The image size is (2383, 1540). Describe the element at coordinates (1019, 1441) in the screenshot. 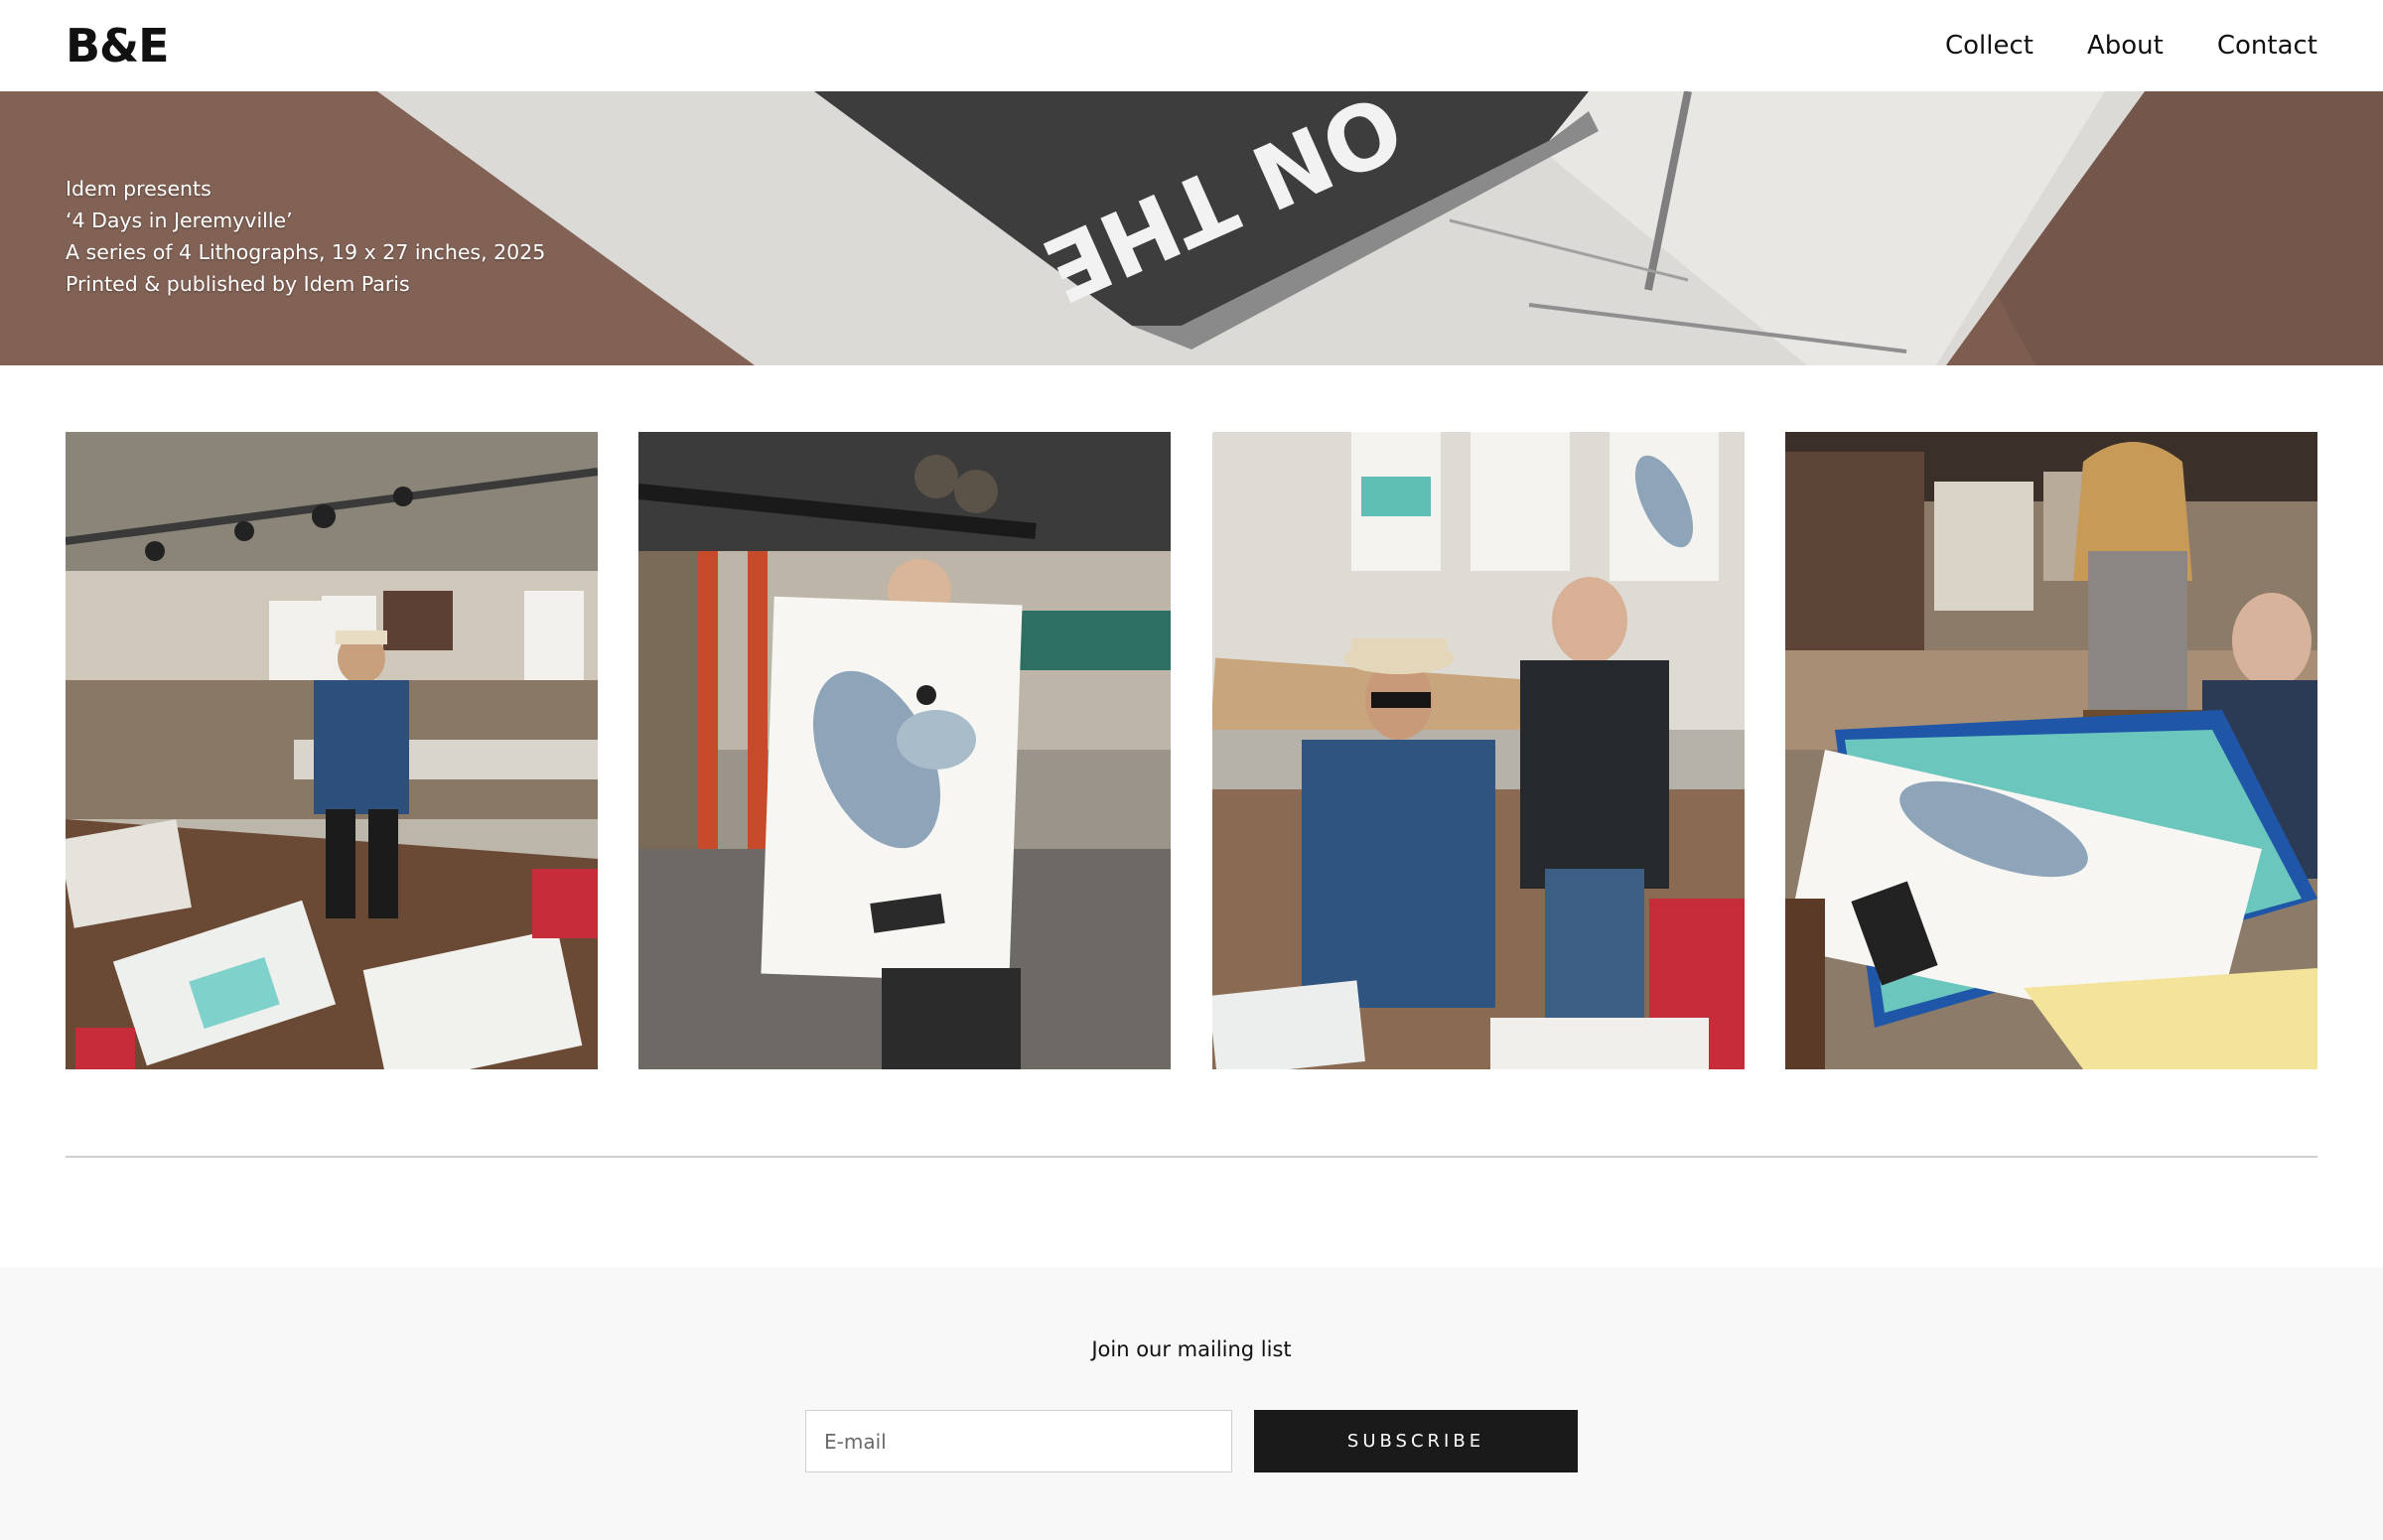

I see `email-field` at that location.